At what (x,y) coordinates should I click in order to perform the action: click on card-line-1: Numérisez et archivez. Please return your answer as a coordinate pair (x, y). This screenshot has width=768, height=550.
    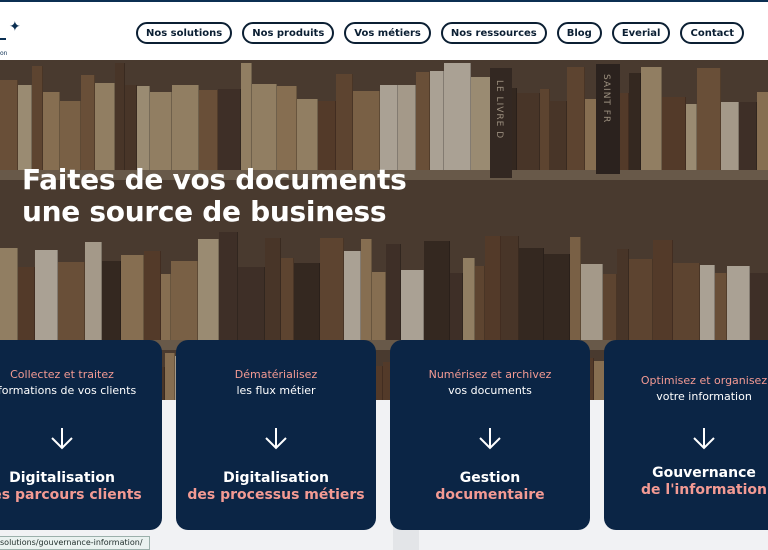
    Looking at the image, I should click on (490, 374).